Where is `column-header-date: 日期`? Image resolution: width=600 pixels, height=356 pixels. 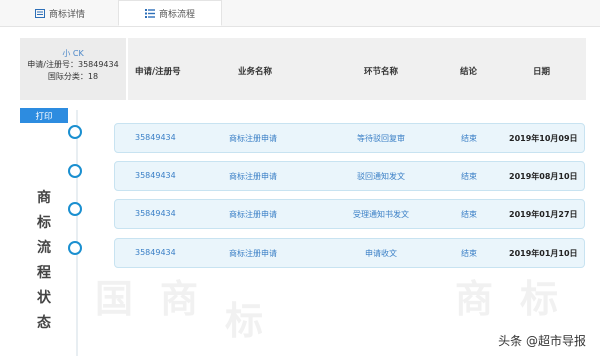 column-header-date: 日期 is located at coordinates (542, 72).